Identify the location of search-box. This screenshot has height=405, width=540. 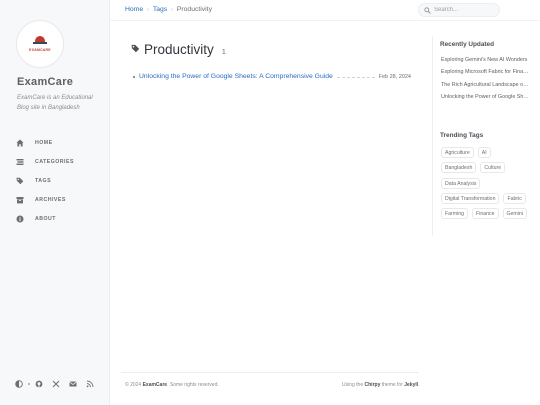
(459, 10).